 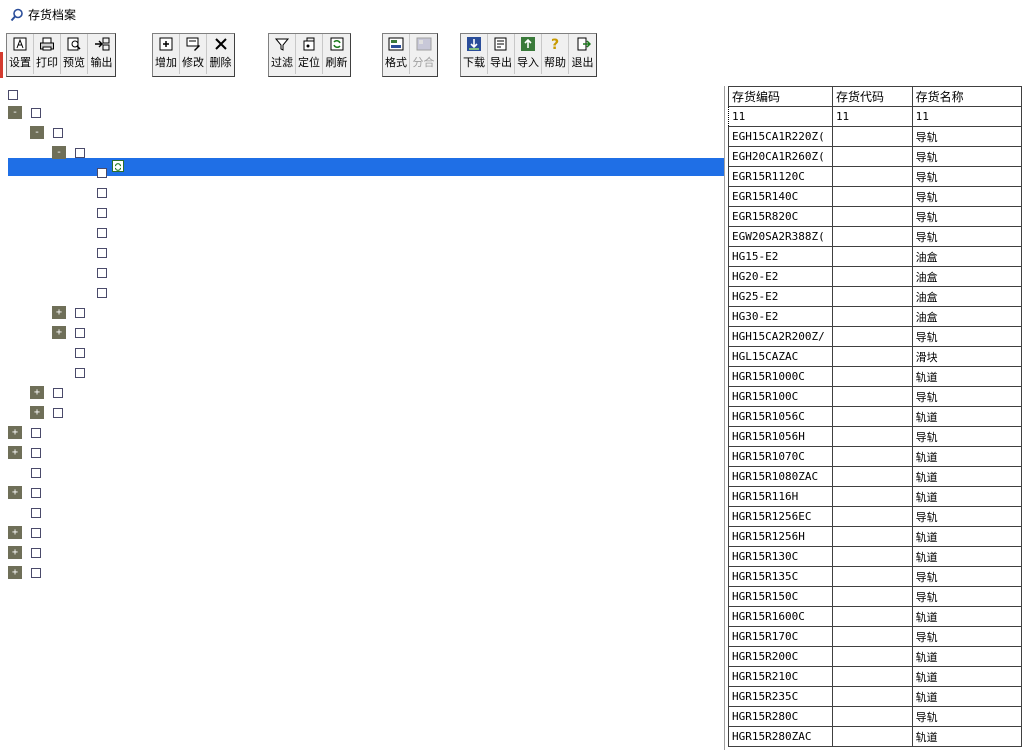 I want to click on table-row: EGR15R820C 导轨, so click(x=875, y=216).